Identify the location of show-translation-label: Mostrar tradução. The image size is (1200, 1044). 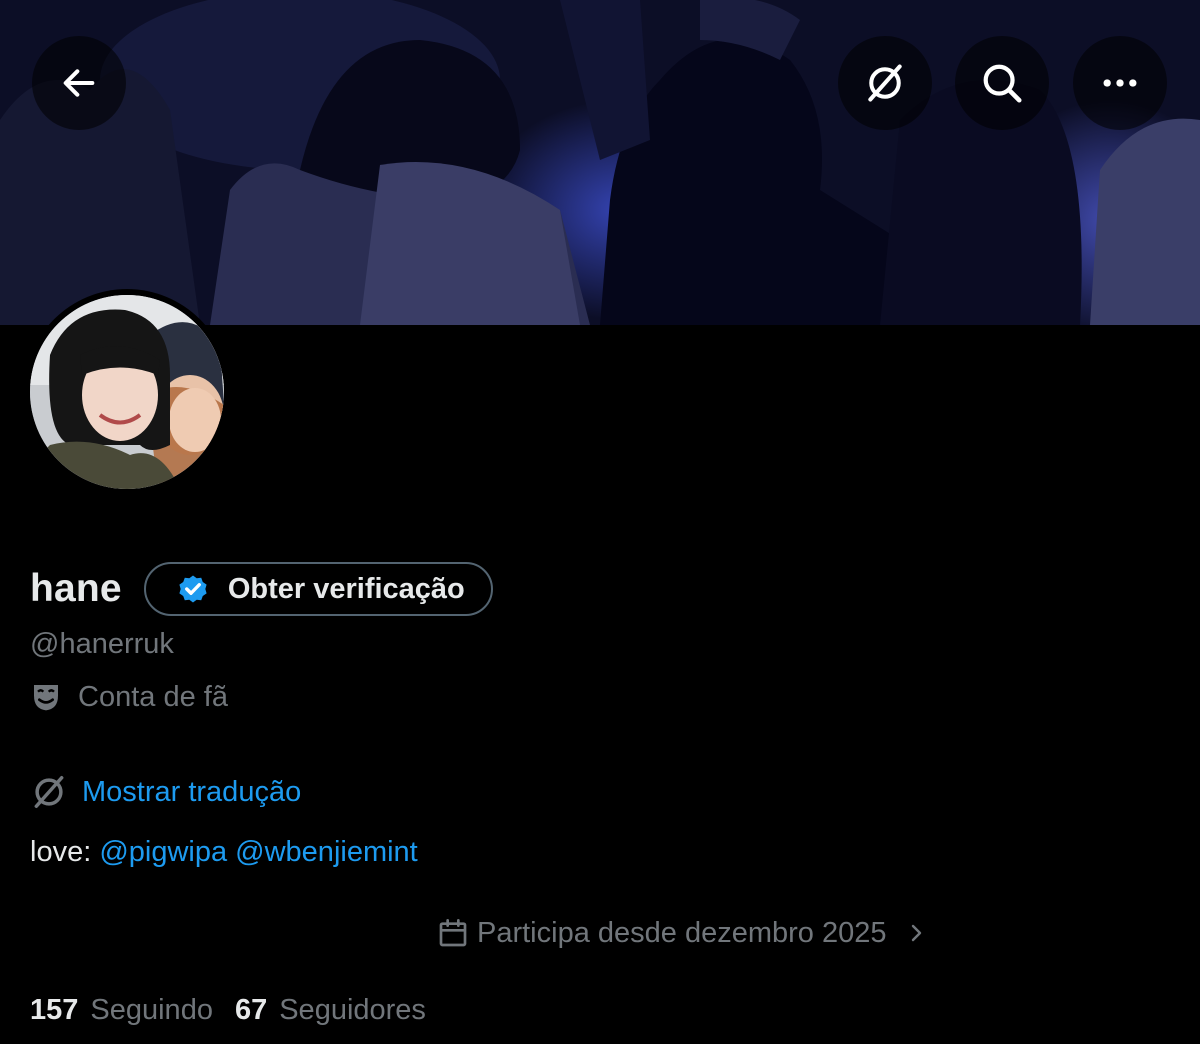
(192, 791).